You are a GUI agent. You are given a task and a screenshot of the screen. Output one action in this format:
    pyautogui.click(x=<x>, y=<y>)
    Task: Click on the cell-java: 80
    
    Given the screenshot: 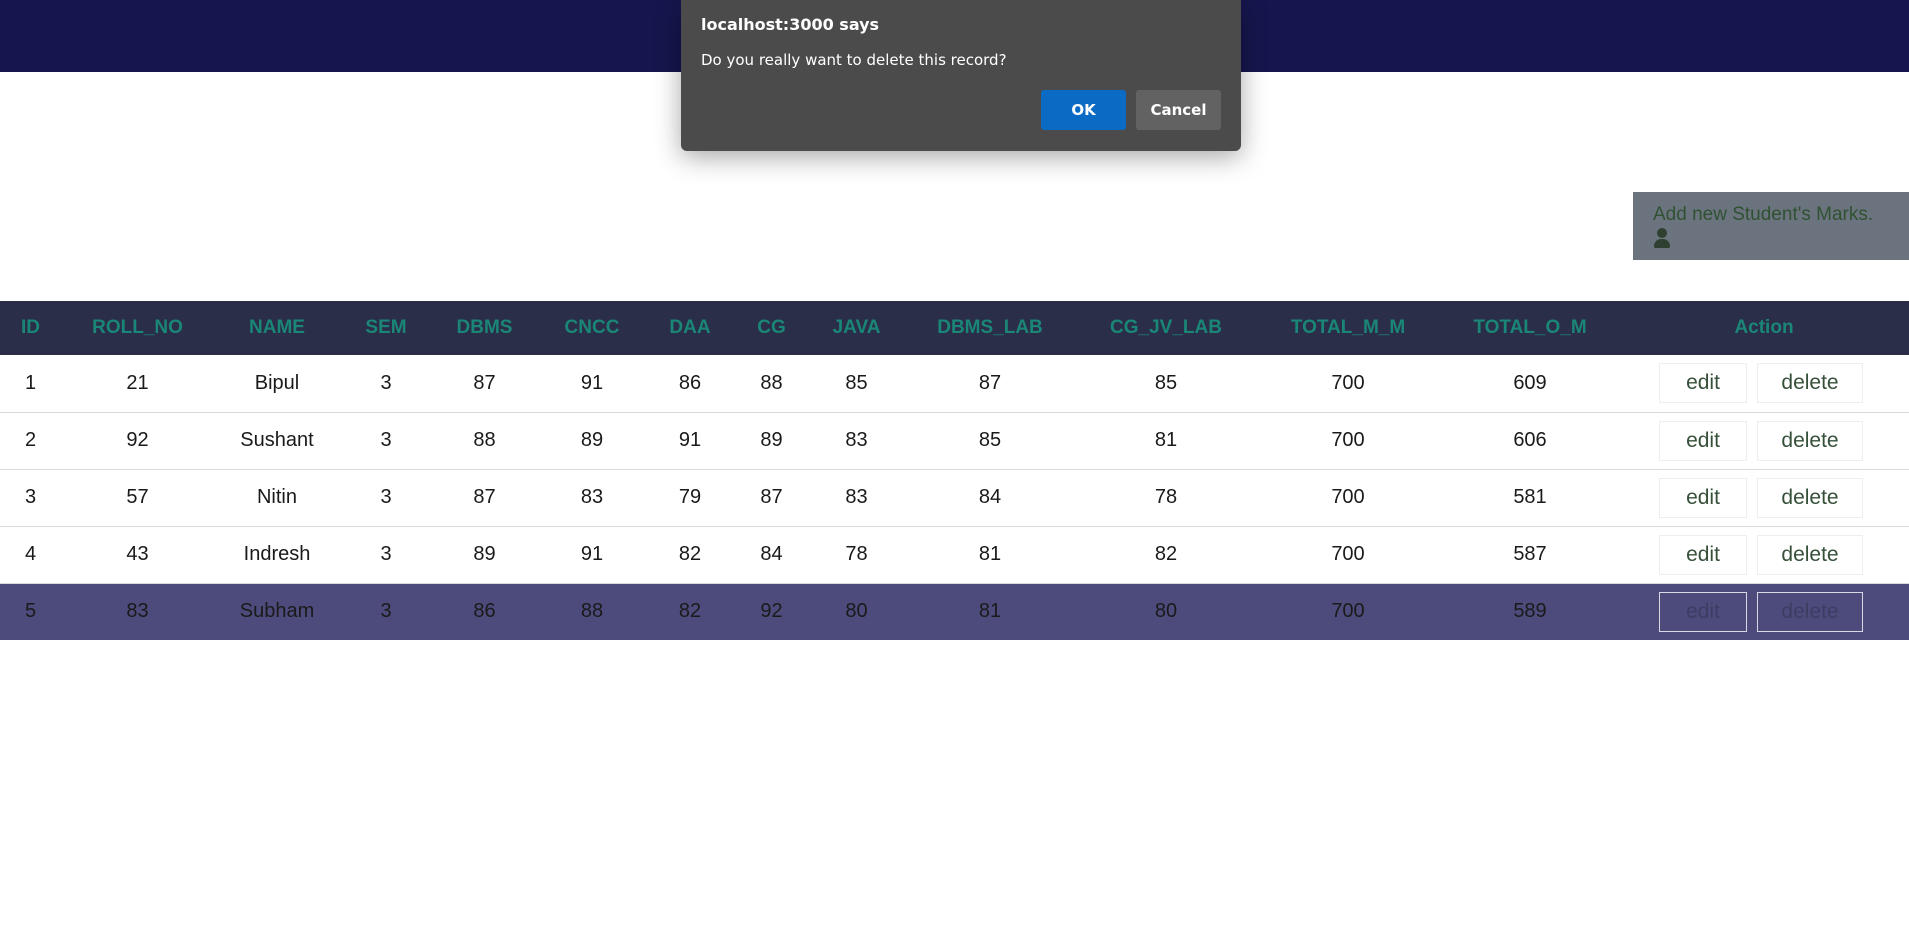 What is the action you would take?
    pyautogui.click(x=856, y=611)
    